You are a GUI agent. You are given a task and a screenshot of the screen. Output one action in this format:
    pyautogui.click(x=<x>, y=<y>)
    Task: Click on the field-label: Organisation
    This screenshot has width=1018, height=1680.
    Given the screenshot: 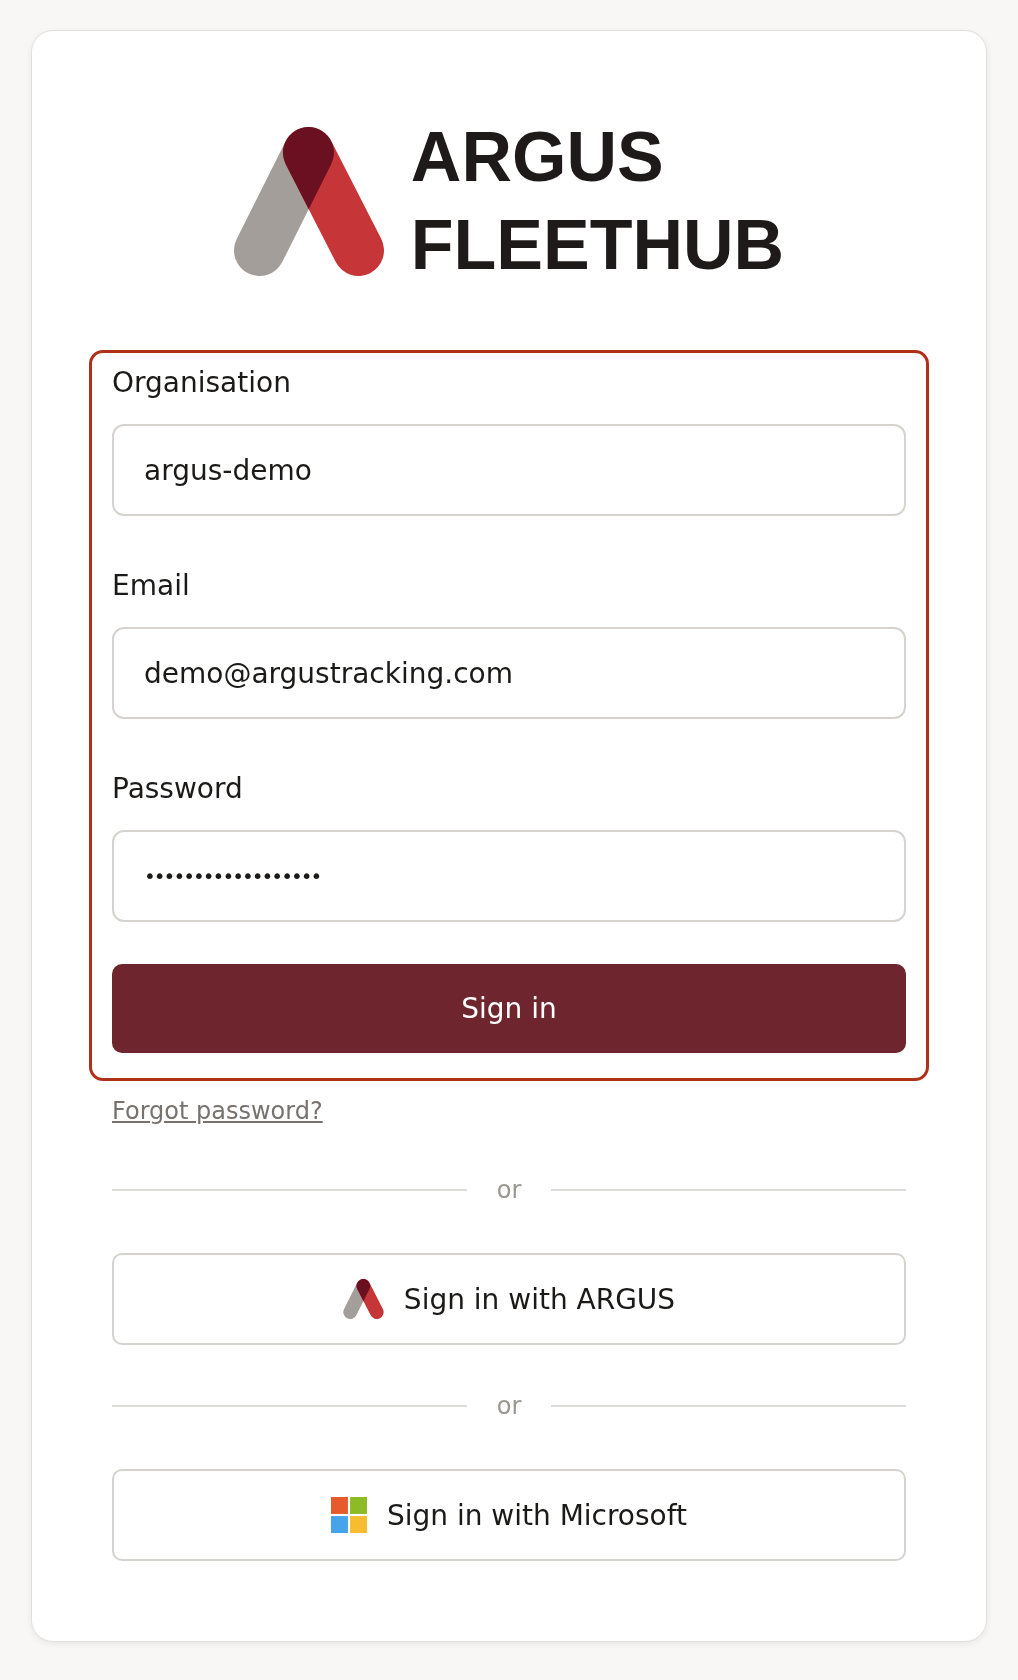 What is the action you would take?
    pyautogui.click(x=202, y=383)
    